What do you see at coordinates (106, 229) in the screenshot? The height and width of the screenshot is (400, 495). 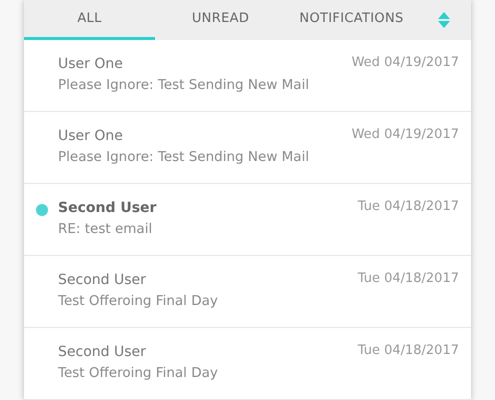 I see `subject-text: RE: test email` at bounding box center [106, 229].